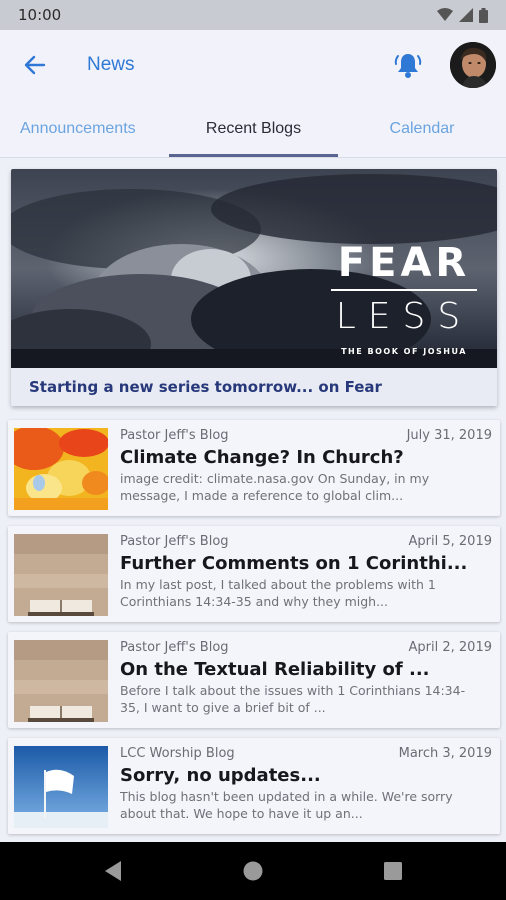 The image size is (506, 900). I want to click on system-nav-bar, so click(253, 871).